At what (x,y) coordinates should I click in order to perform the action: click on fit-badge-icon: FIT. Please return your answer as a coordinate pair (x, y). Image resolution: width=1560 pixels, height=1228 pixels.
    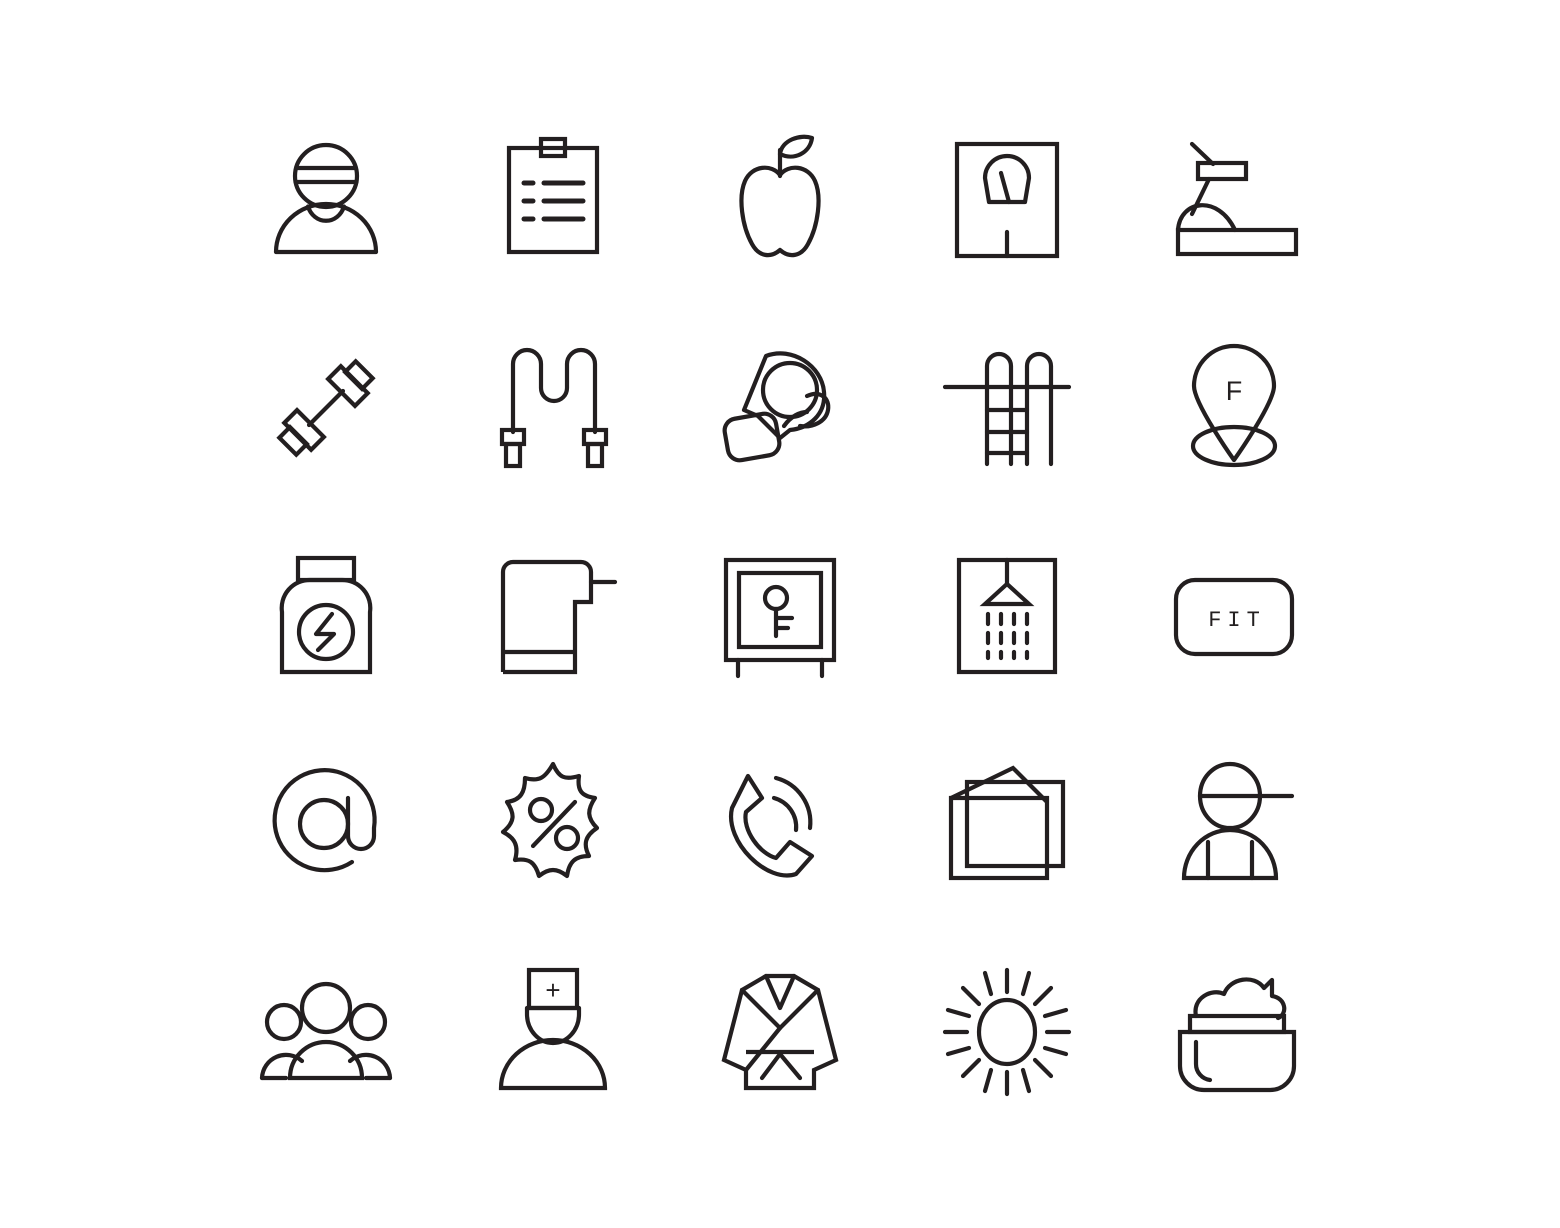
    Looking at the image, I should click on (1234, 617).